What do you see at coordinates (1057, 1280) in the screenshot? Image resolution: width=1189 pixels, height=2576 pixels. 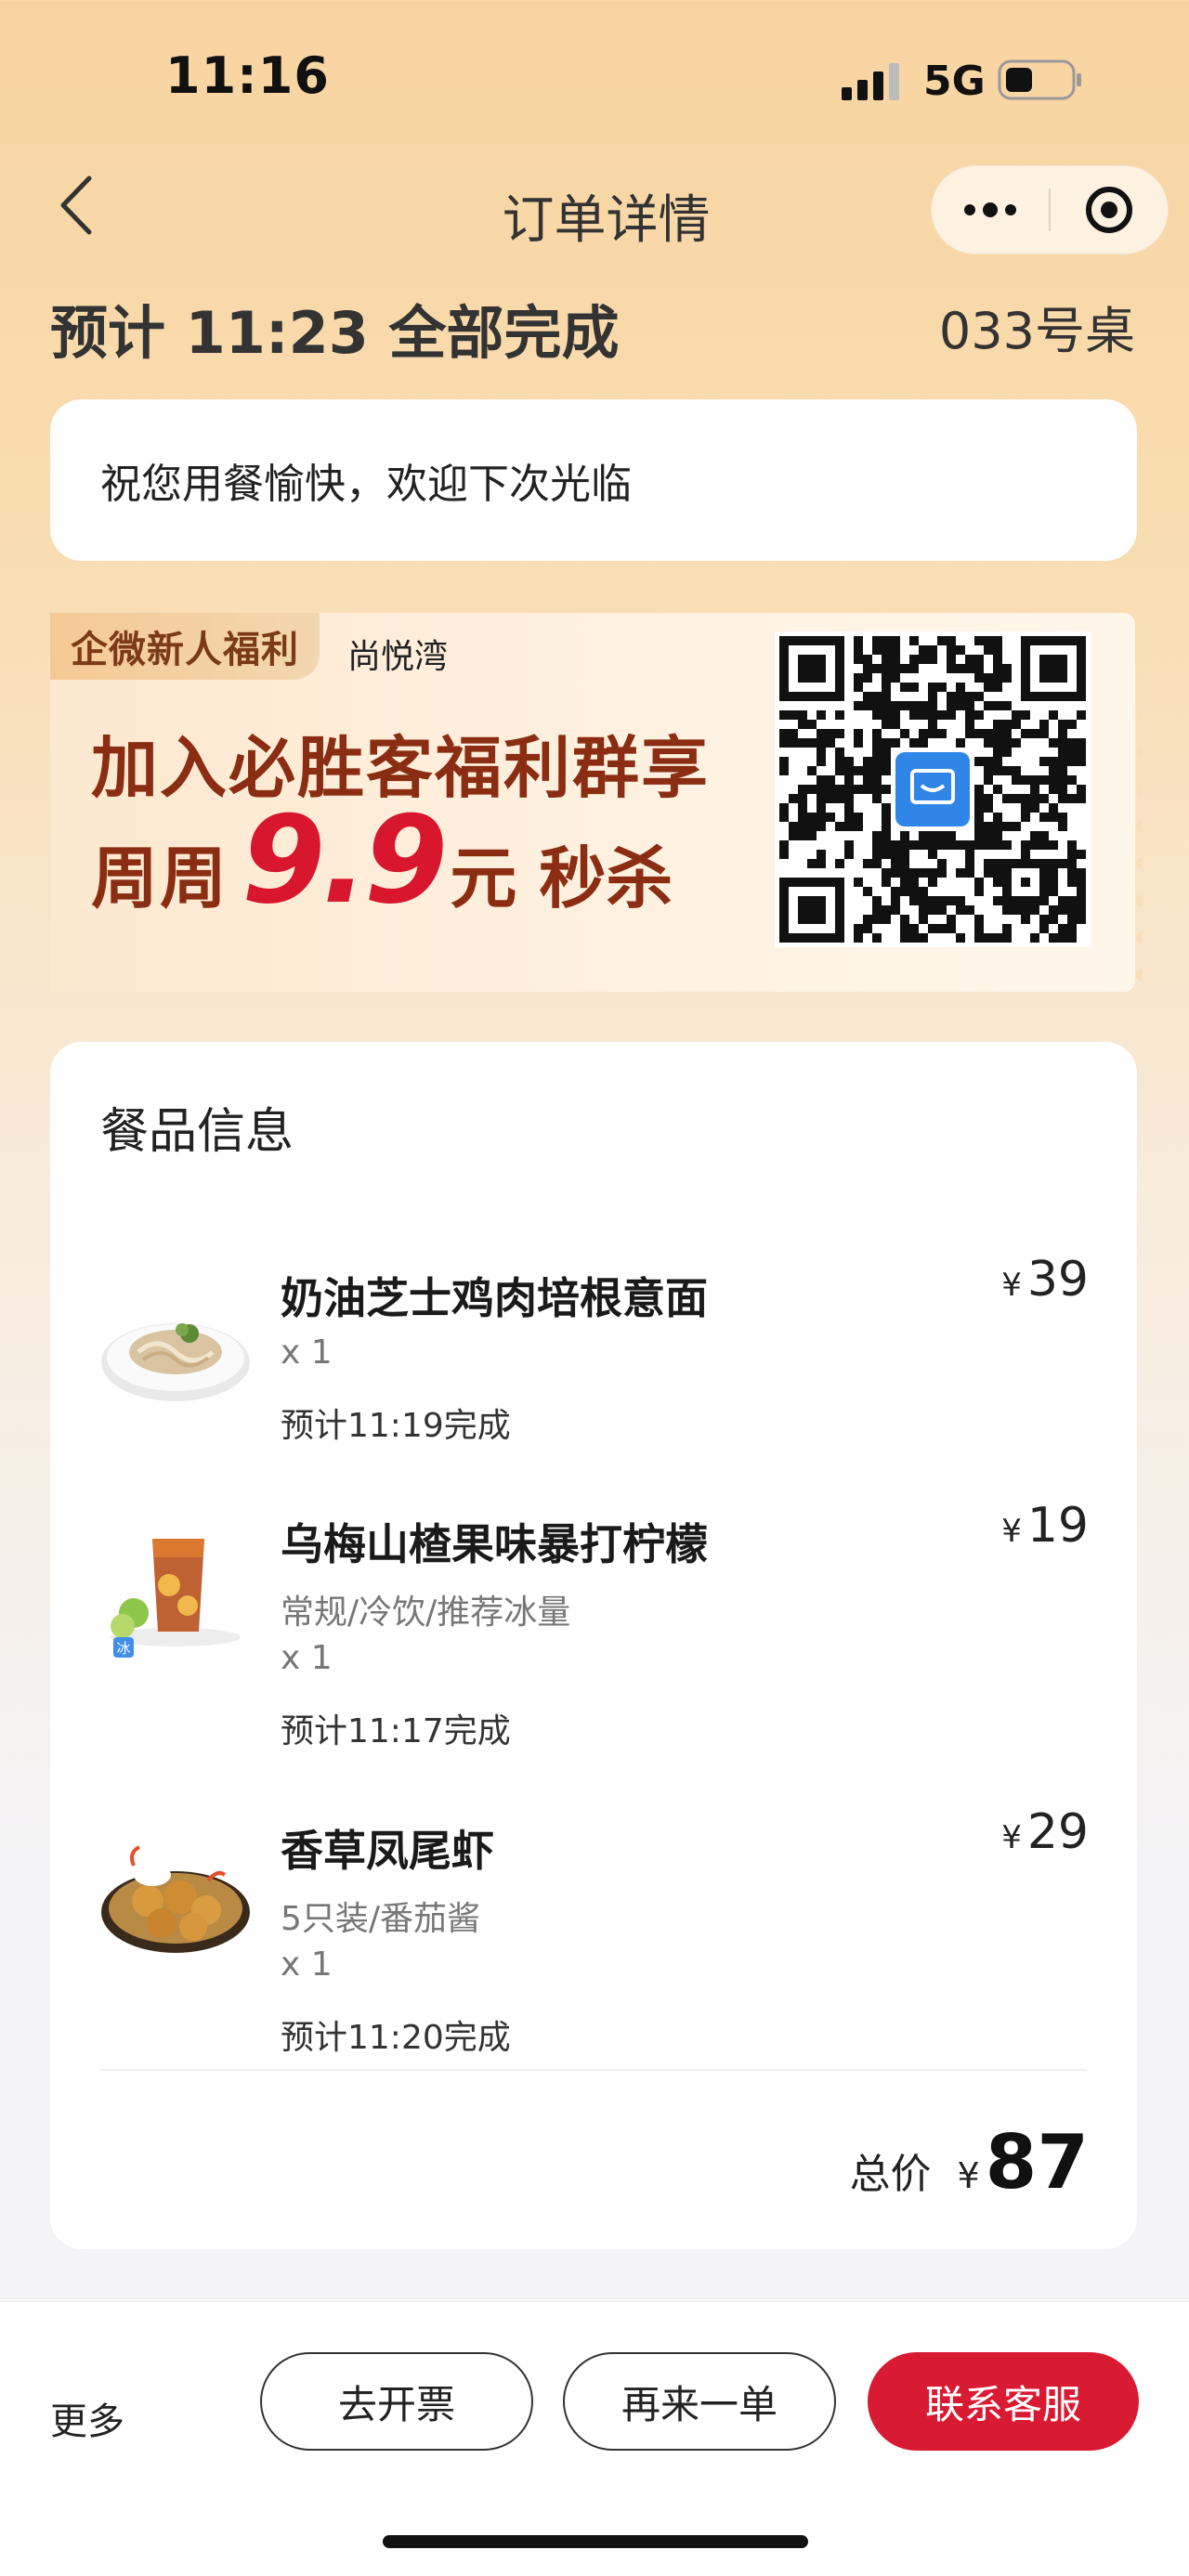 I see `item-price-value: 39` at bounding box center [1057, 1280].